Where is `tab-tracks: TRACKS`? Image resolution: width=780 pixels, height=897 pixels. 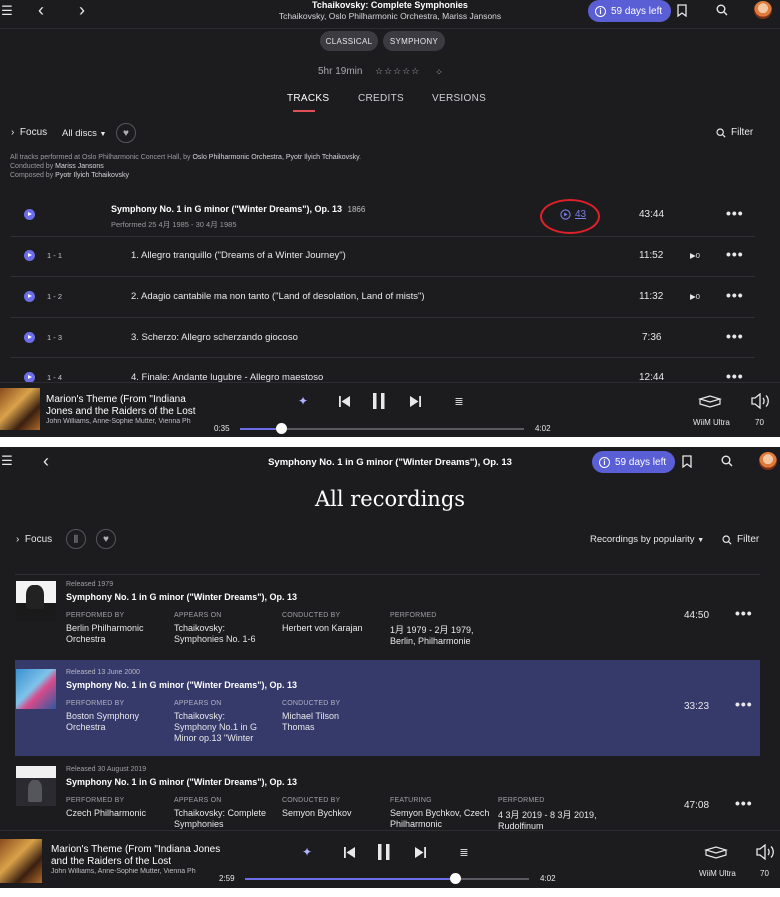 tab-tracks: TRACKS is located at coordinates (308, 98).